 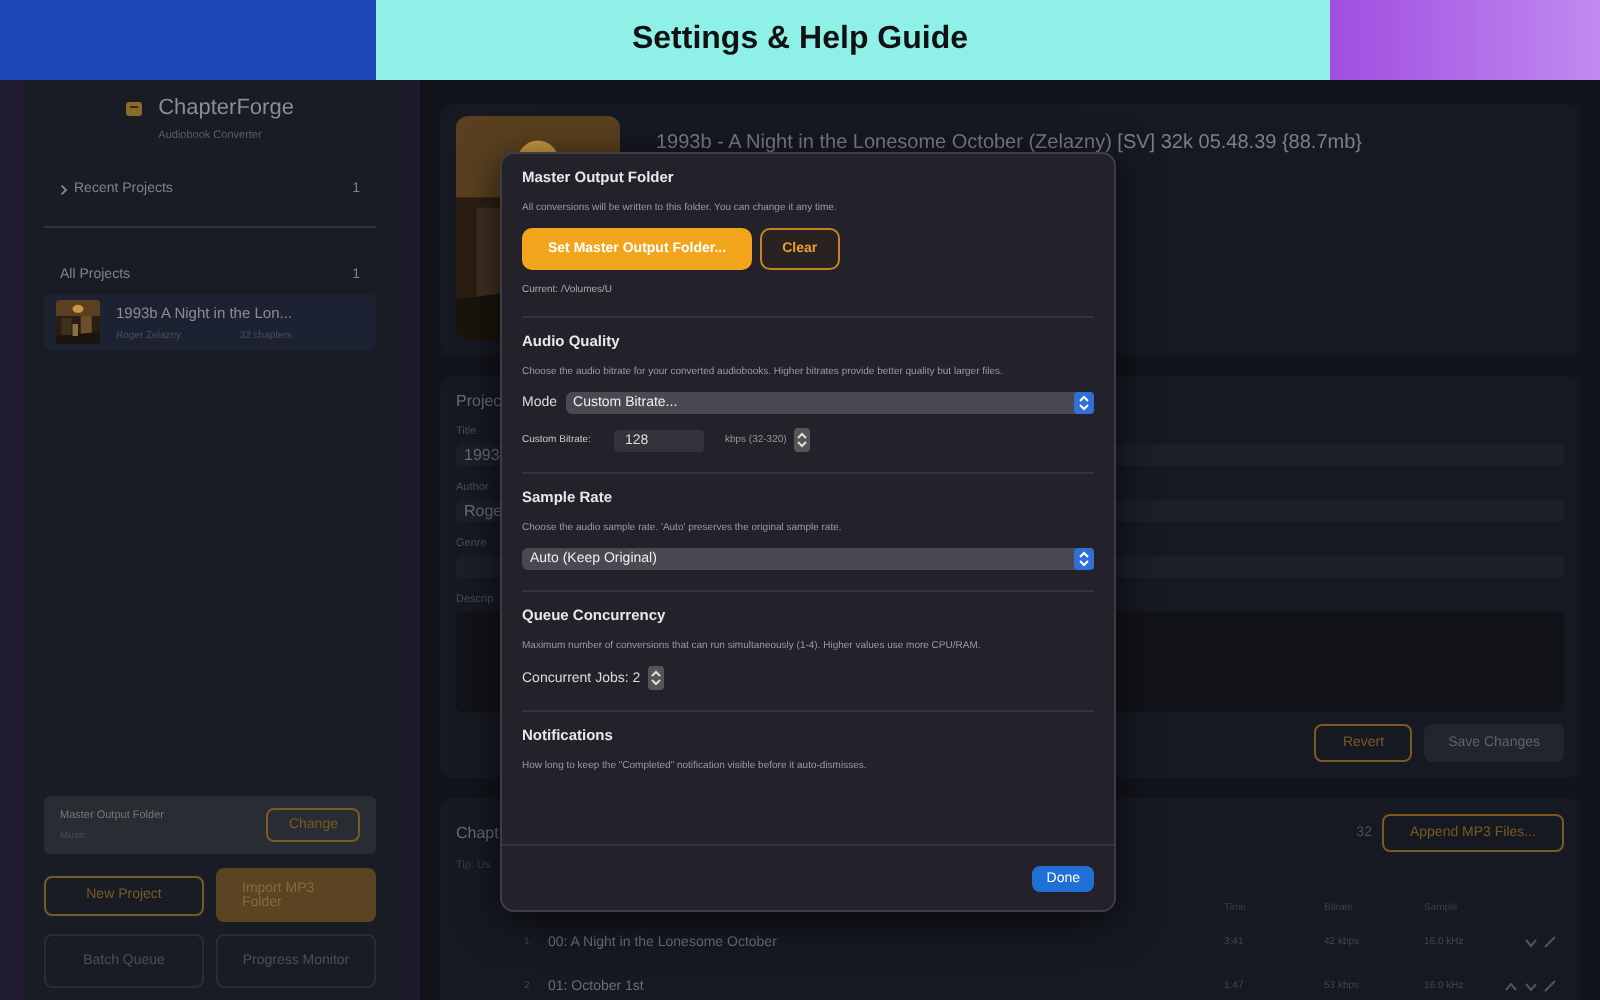 What do you see at coordinates (799, 40) in the screenshot?
I see `banner-title: Settings & Help Guide` at bounding box center [799, 40].